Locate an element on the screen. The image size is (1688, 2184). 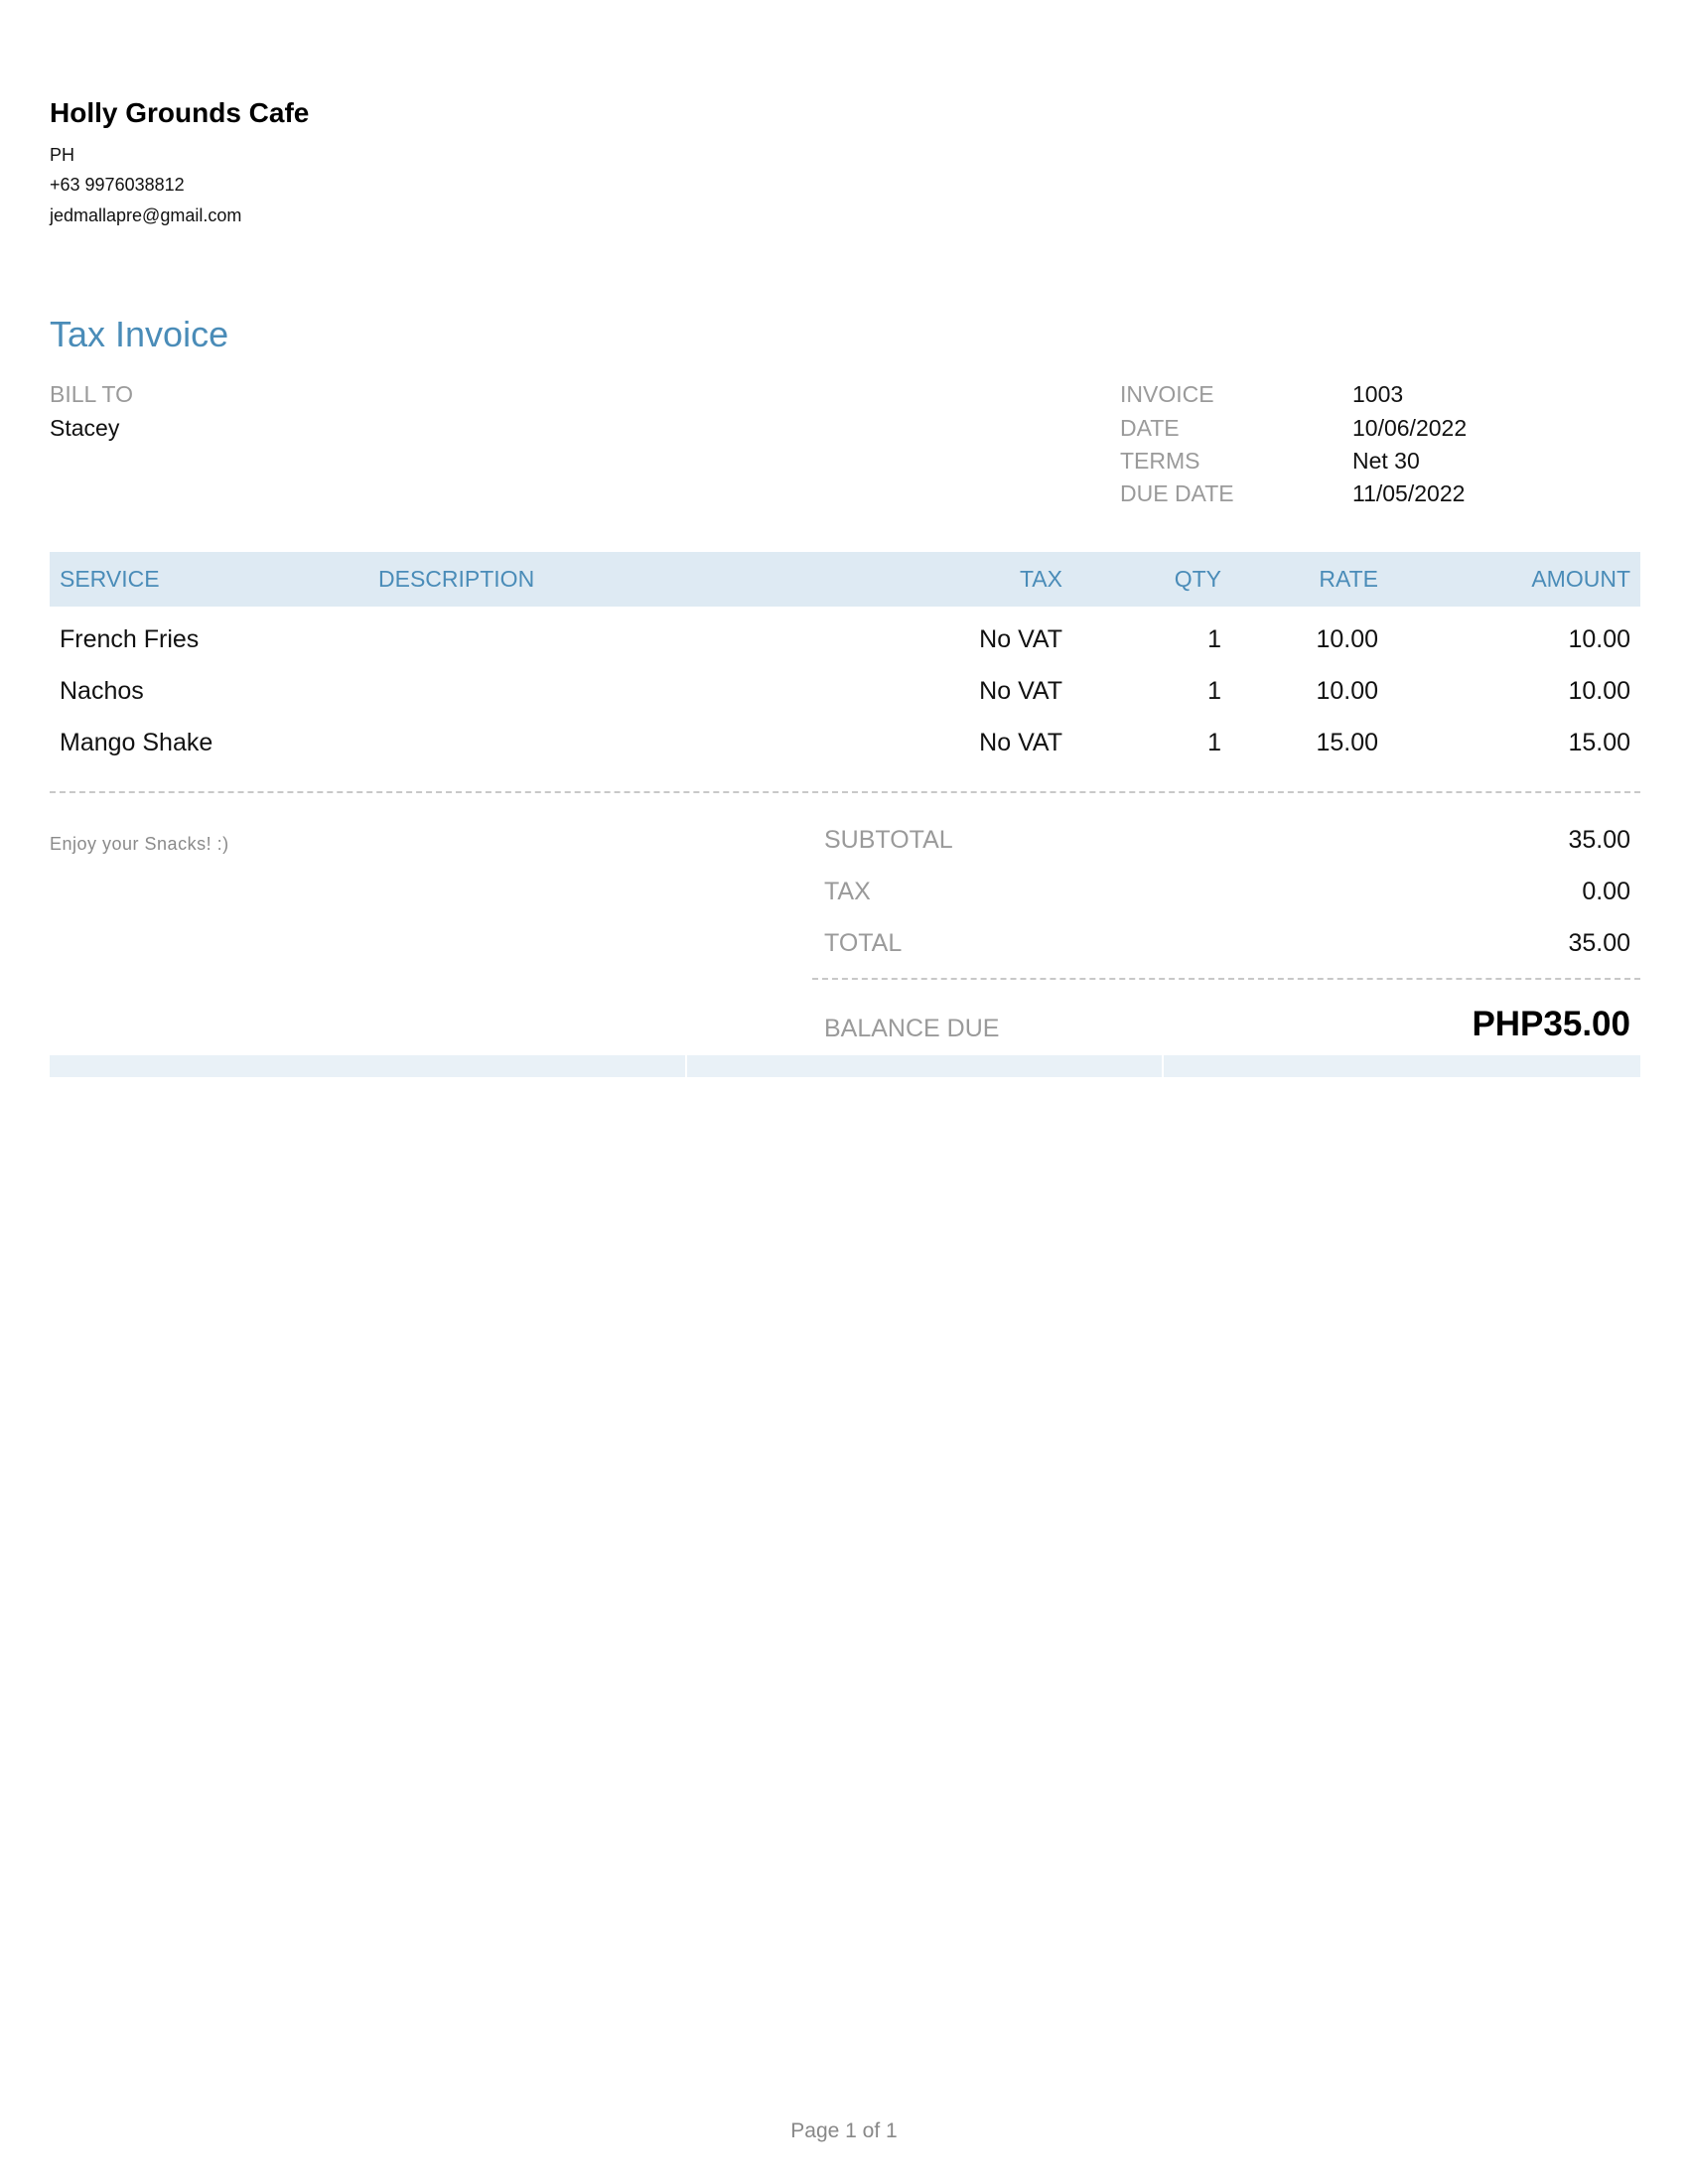
subtotal-label: SUBTOTAL is located at coordinates (888, 840).